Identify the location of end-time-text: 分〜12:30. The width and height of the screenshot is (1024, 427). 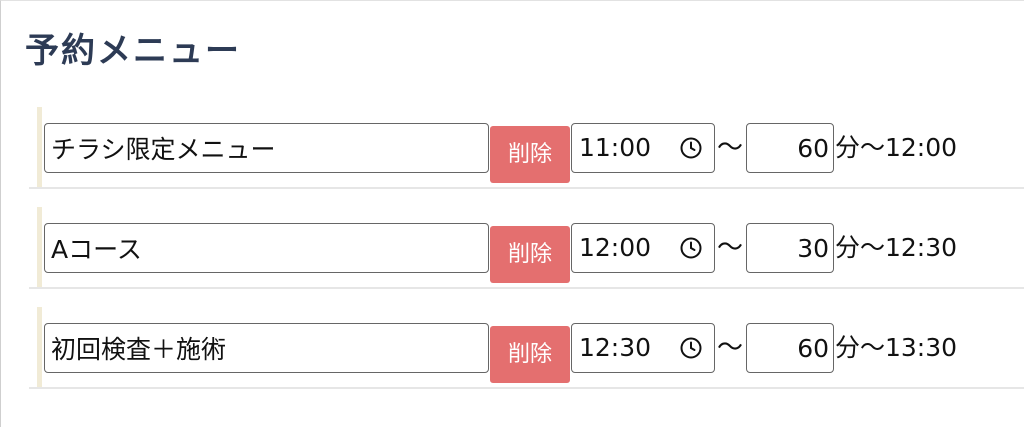
(896, 247).